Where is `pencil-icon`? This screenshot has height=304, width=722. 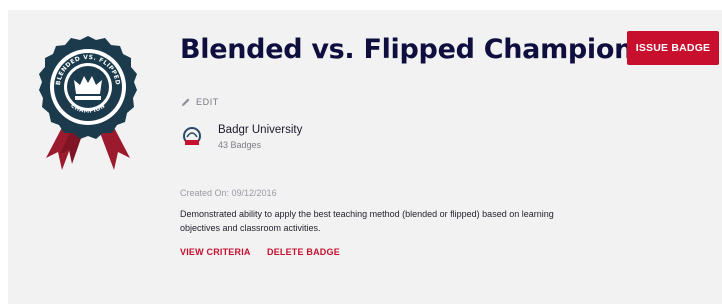
pencil-icon is located at coordinates (186, 102).